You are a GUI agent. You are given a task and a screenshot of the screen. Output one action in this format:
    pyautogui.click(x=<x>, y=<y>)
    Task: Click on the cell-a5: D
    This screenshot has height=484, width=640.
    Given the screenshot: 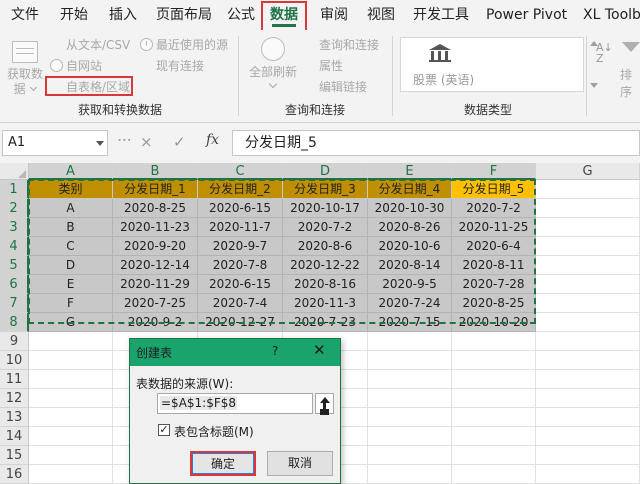 What is the action you would take?
    pyautogui.click(x=71, y=265)
    